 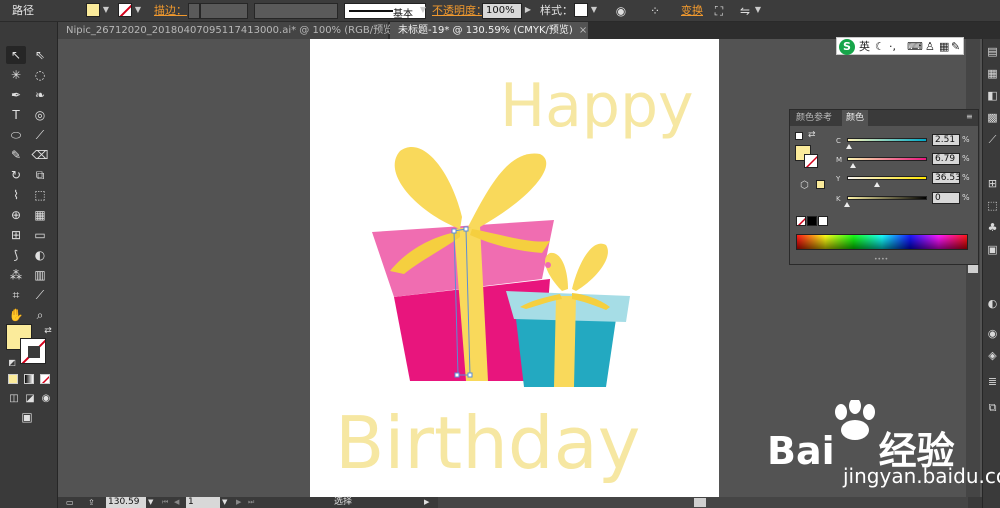 What do you see at coordinates (16, 155) in the screenshot?
I see `pencil-tool-icon: ✎` at bounding box center [16, 155].